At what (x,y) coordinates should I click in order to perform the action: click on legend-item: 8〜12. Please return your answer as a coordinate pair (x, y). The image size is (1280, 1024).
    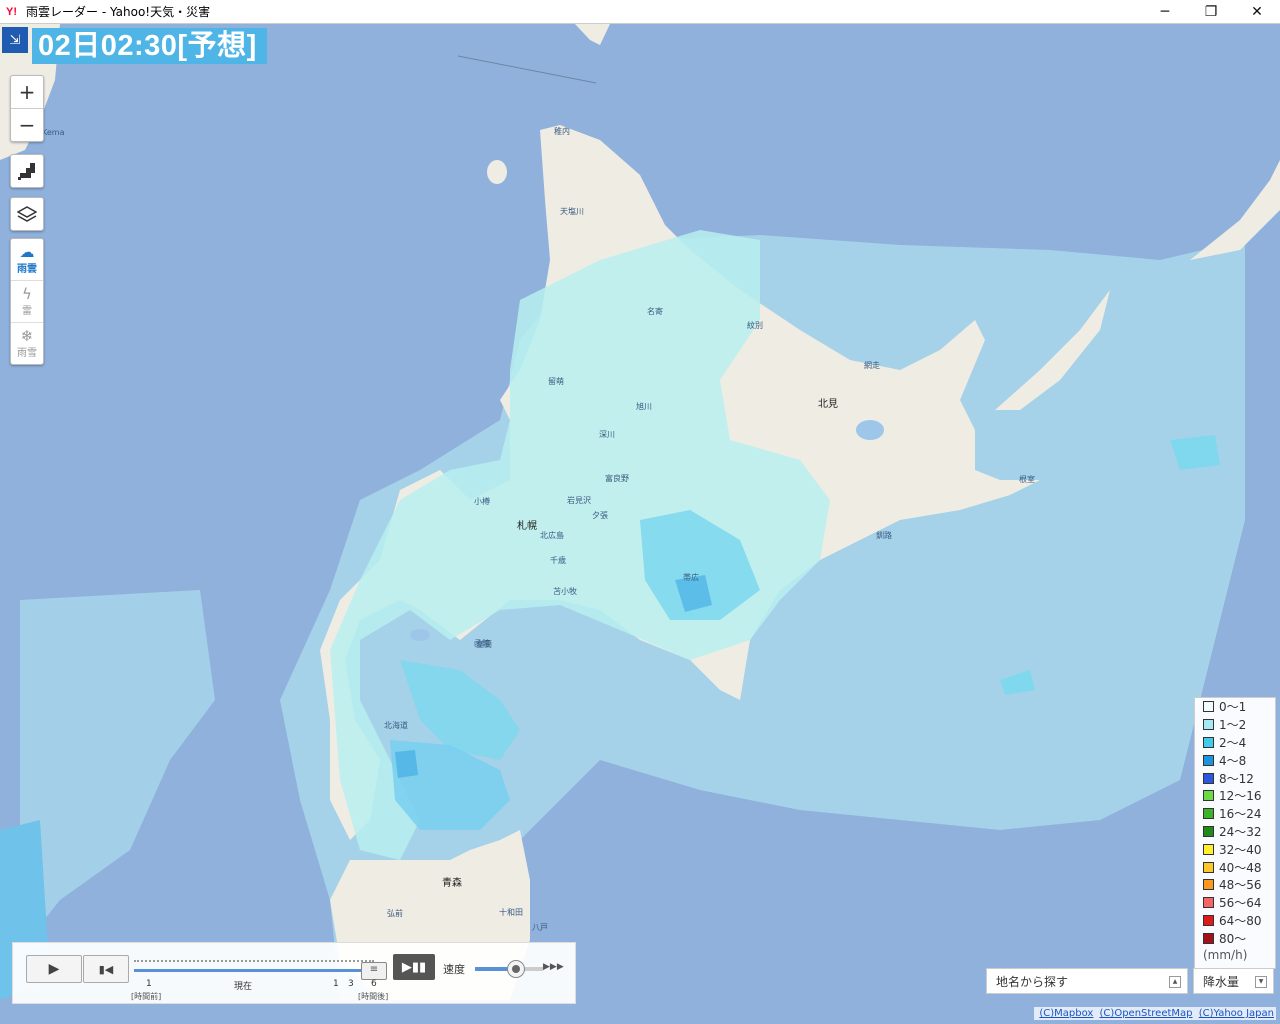
    Looking at the image, I should click on (1235, 778).